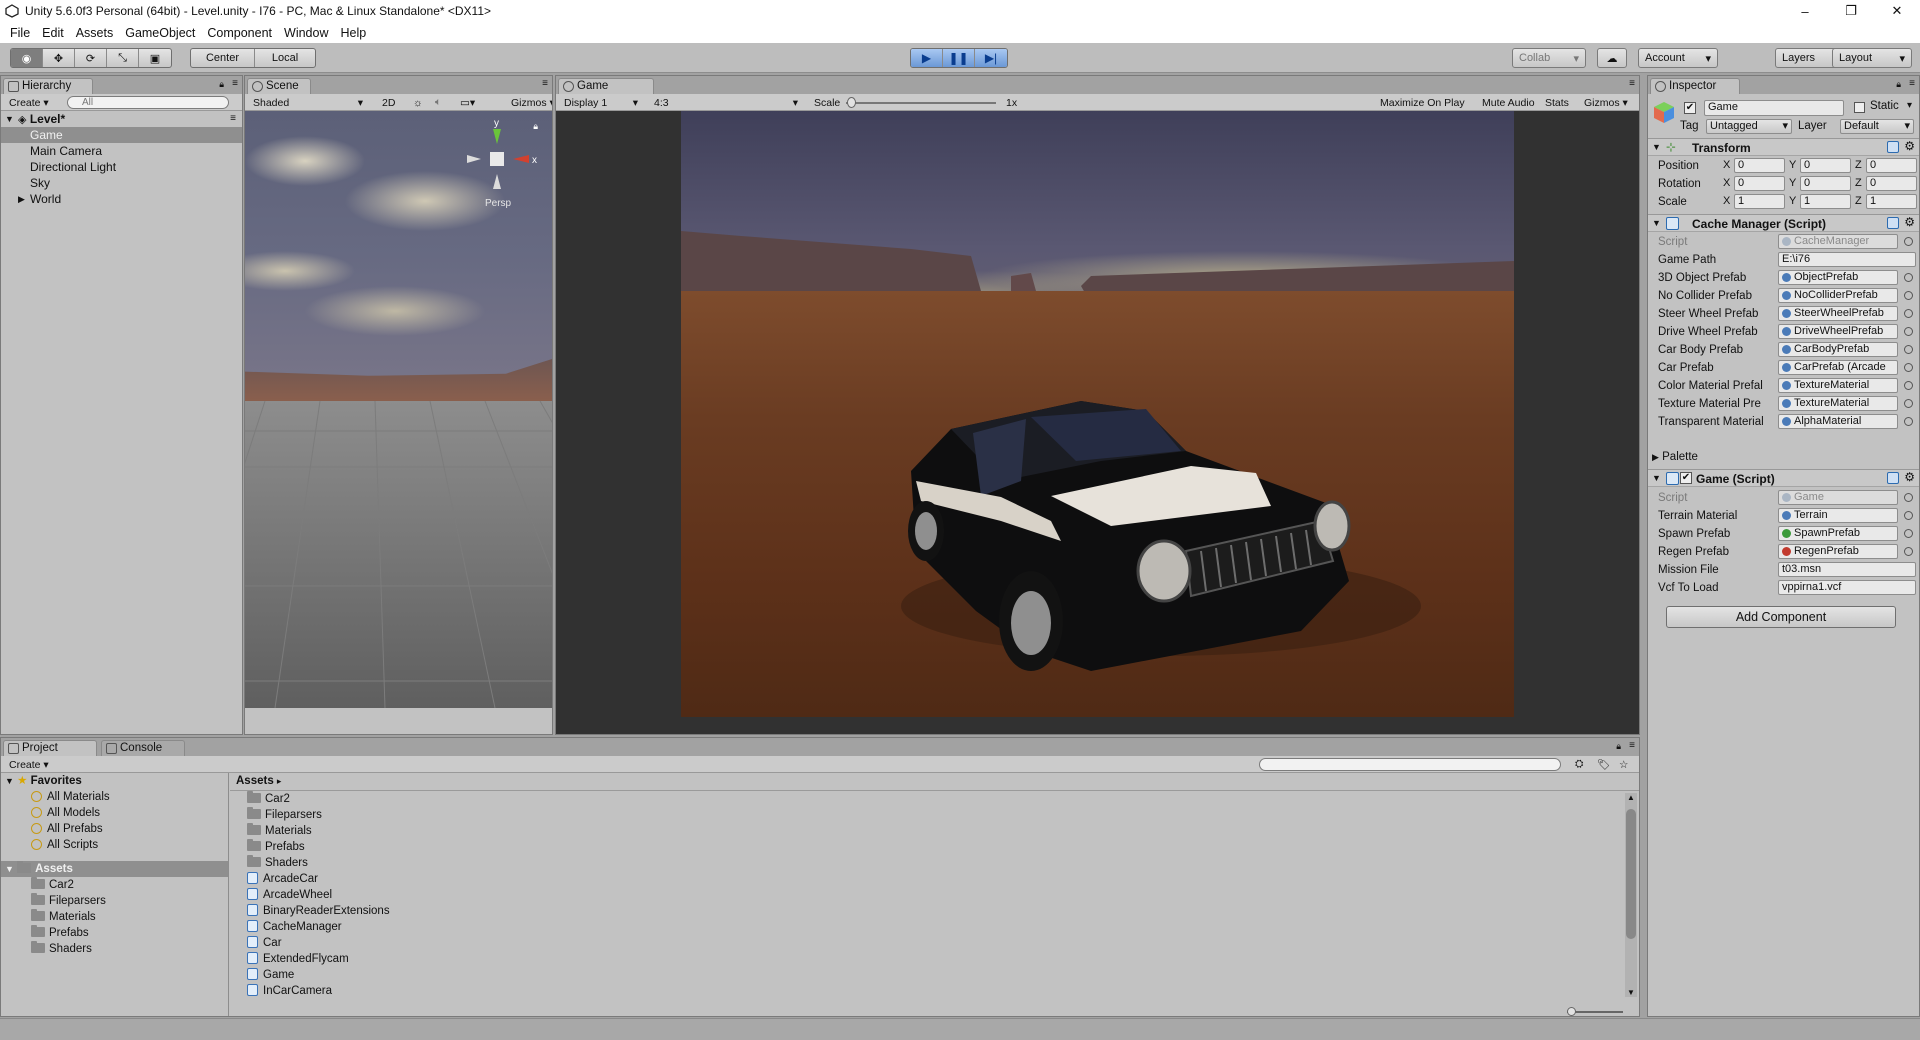  Describe the element at coordinates (121, 183) in the screenshot. I see `hierarchy-item-sky: Sky` at that location.